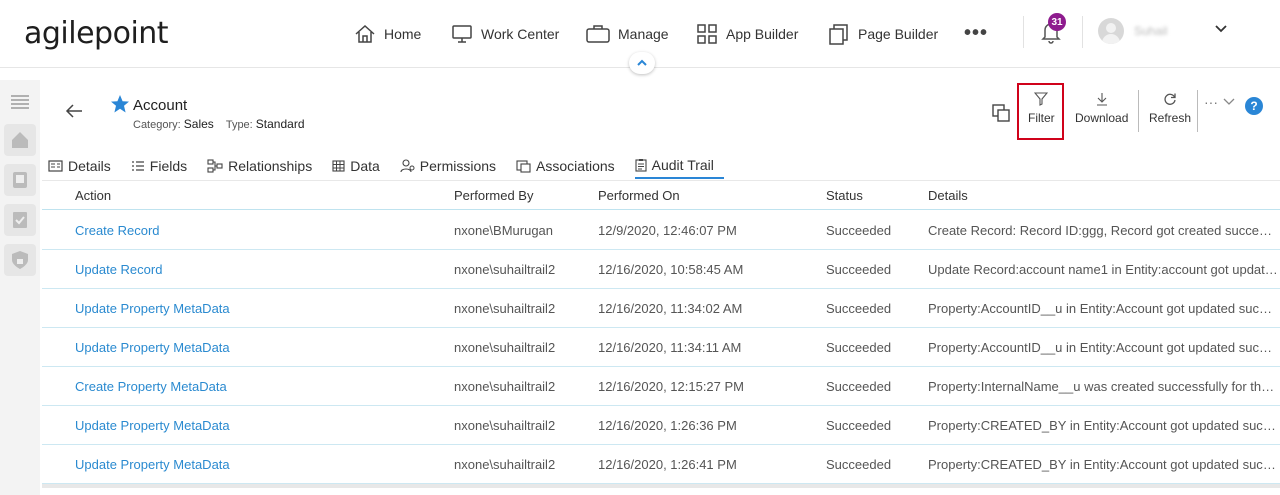 The height and width of the screenshot is (495, 1280). Describe the element at coordinates (387, 34) in the screenshot. I see `nav-home: Home` at that location.